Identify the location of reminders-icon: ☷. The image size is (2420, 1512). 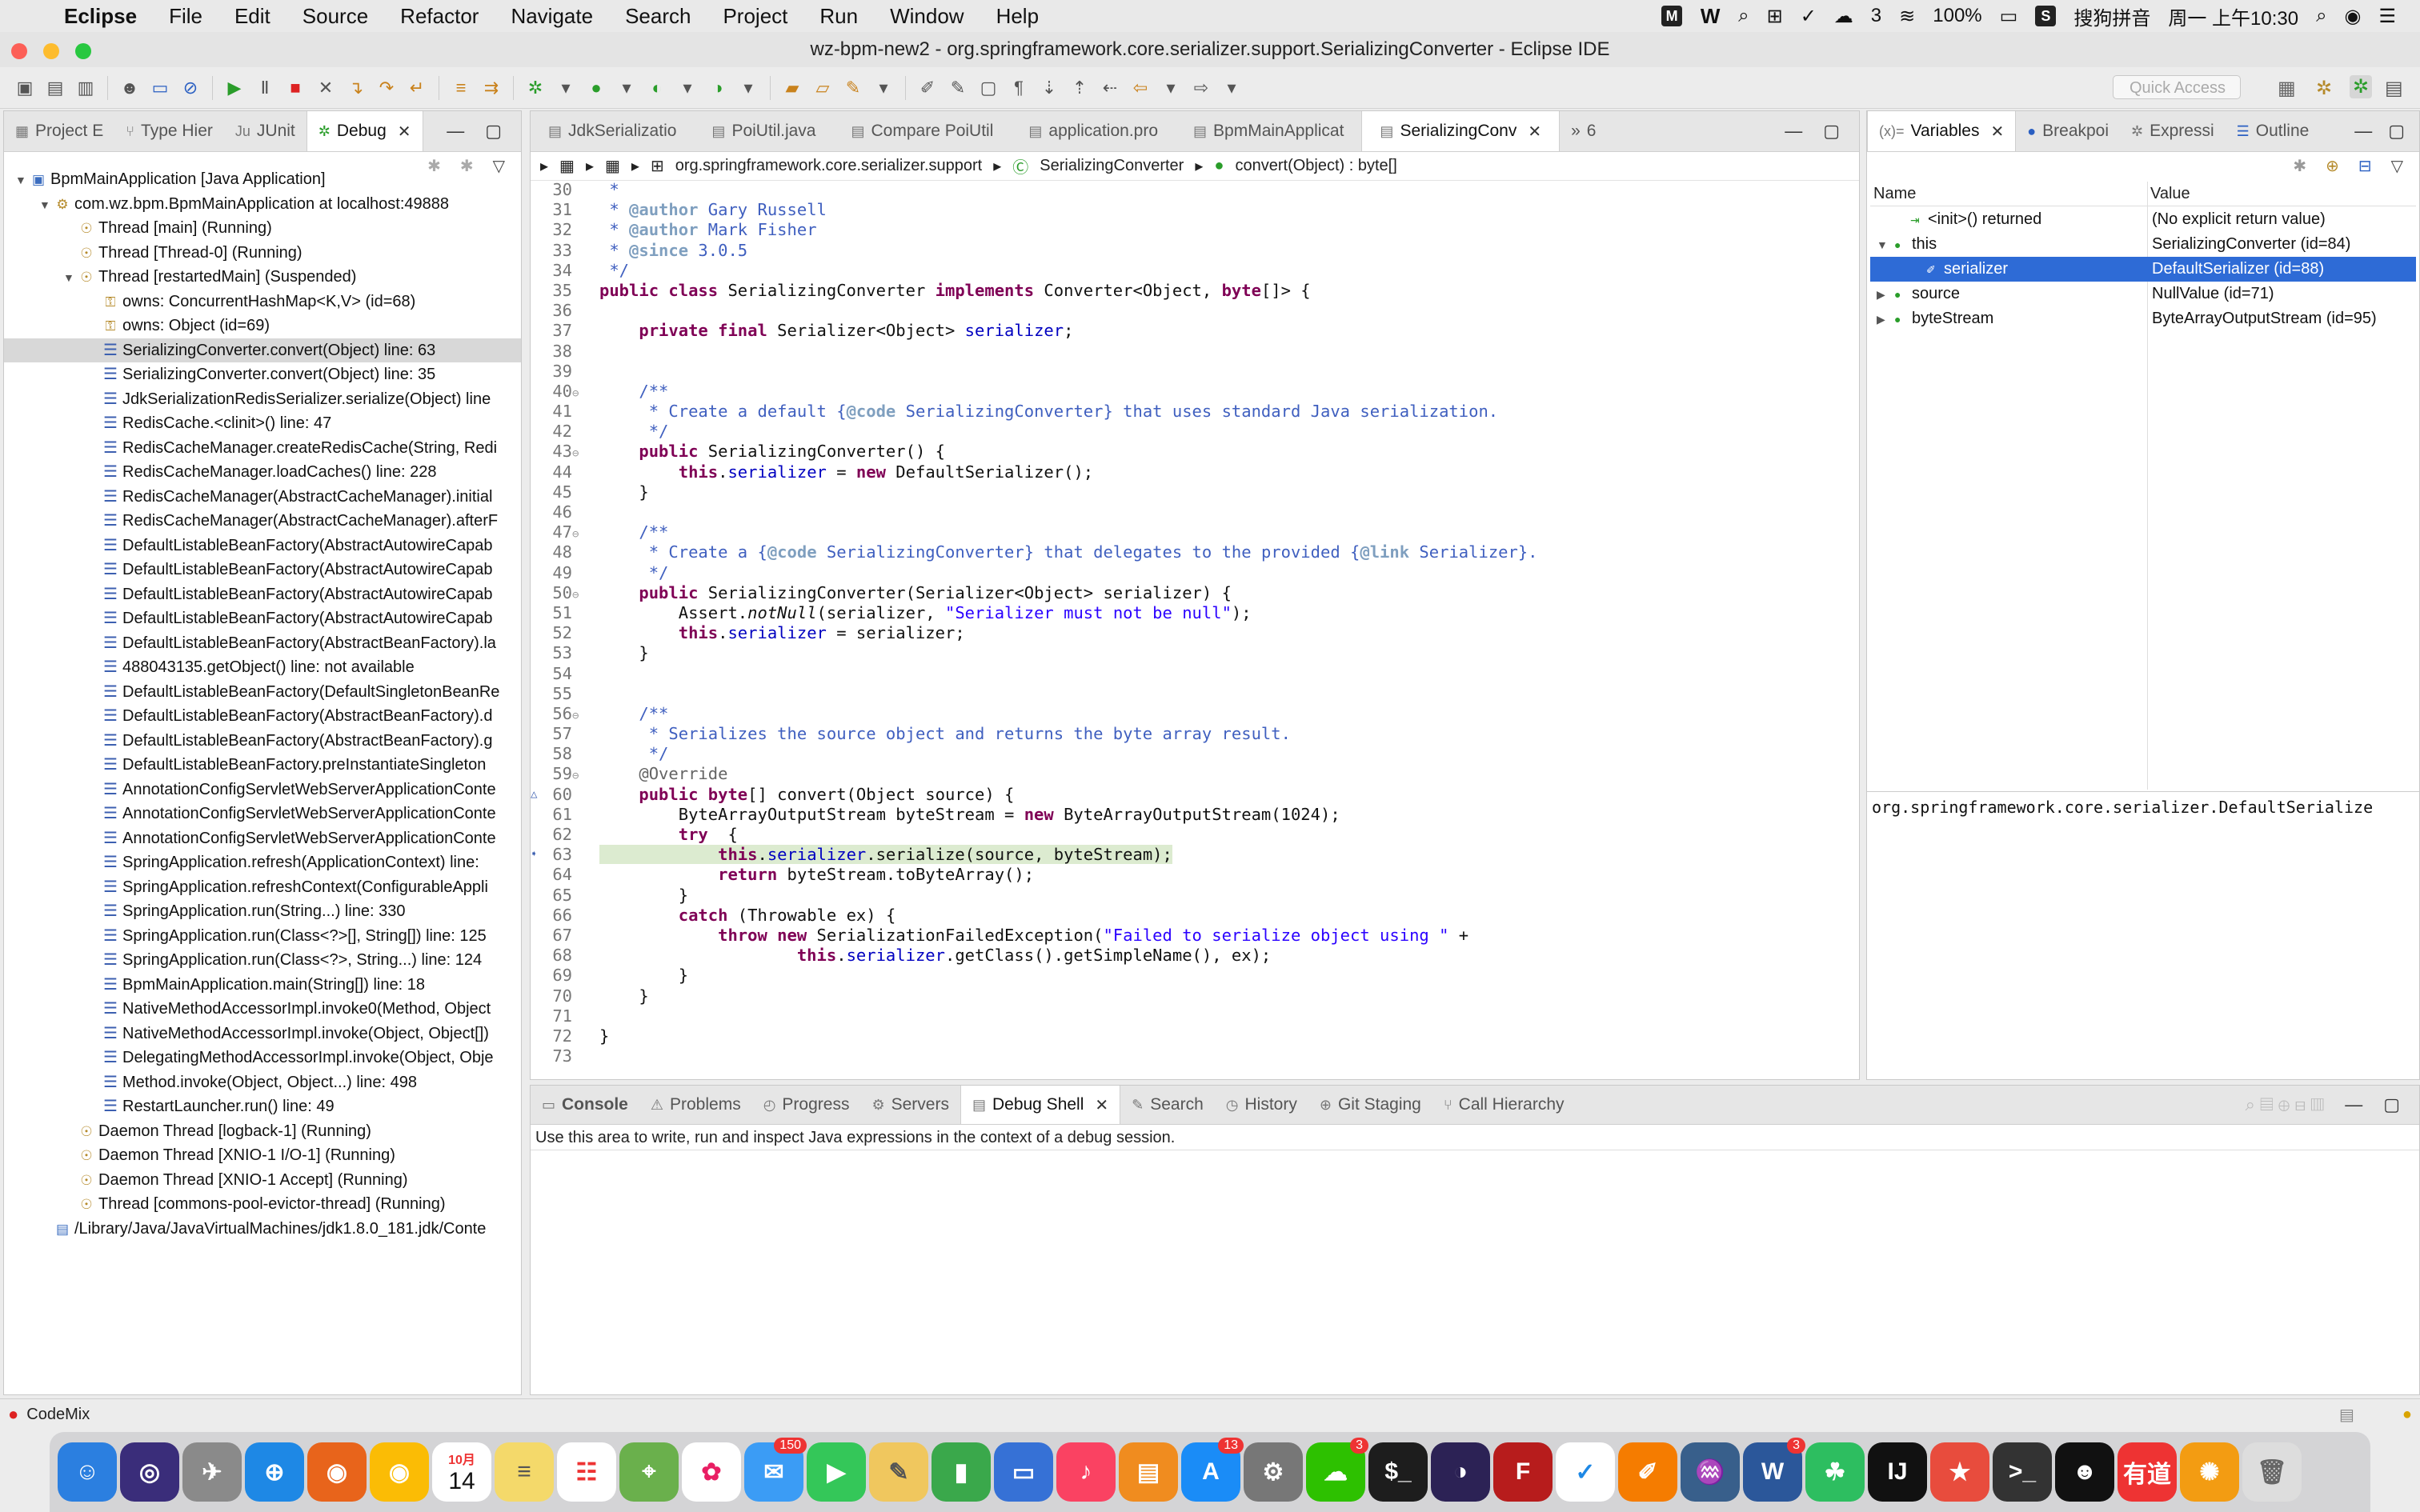
(586, 1472).